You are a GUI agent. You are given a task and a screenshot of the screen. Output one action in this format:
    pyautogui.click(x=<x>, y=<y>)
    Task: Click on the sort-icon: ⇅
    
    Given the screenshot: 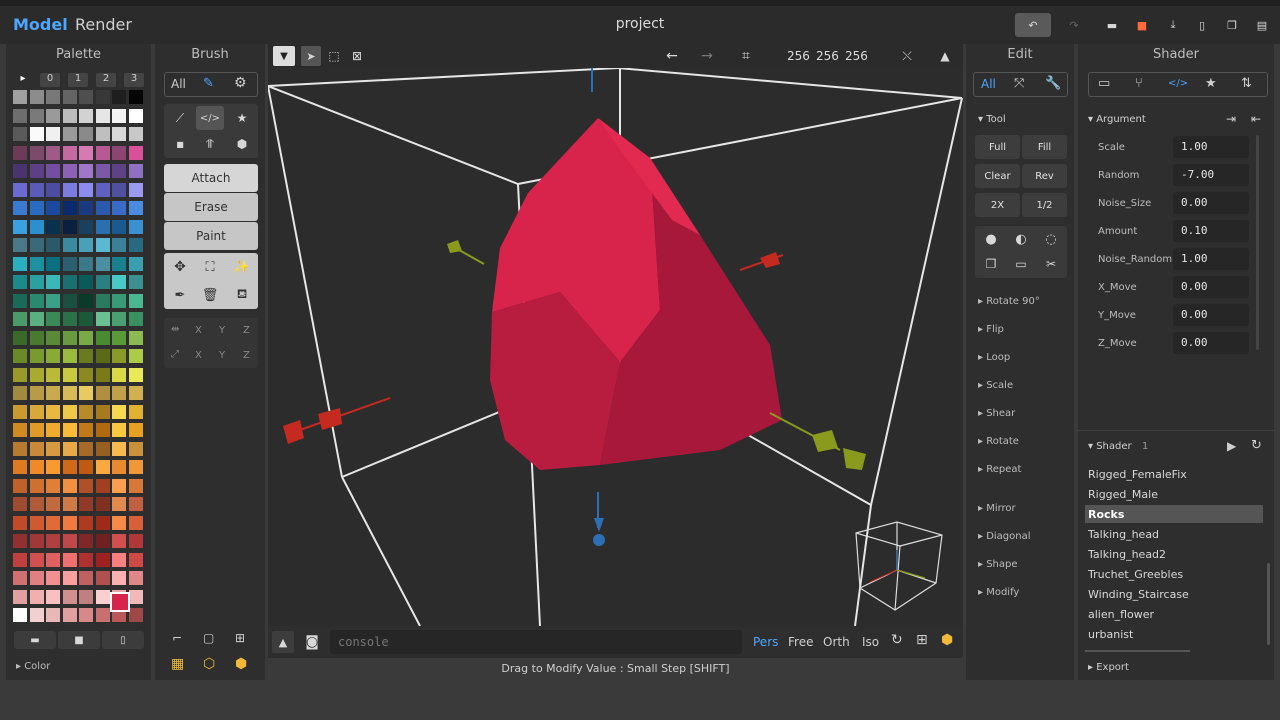 What is the action you would take?
    pyautogui.click(x=1246, y=83)
    